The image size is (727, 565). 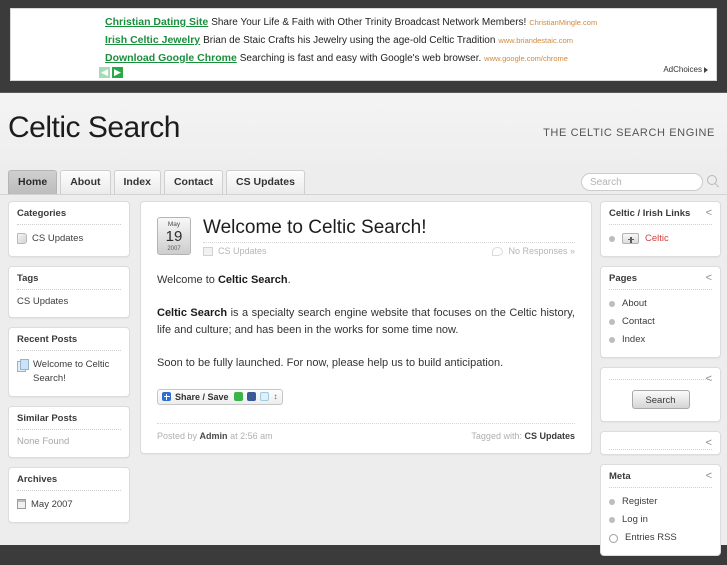 What do you see at coordinates (650, 213) in the screenshot?
I see `widget-title-links-label: Celtic / Irish Links` at bounding box center [650, 213].